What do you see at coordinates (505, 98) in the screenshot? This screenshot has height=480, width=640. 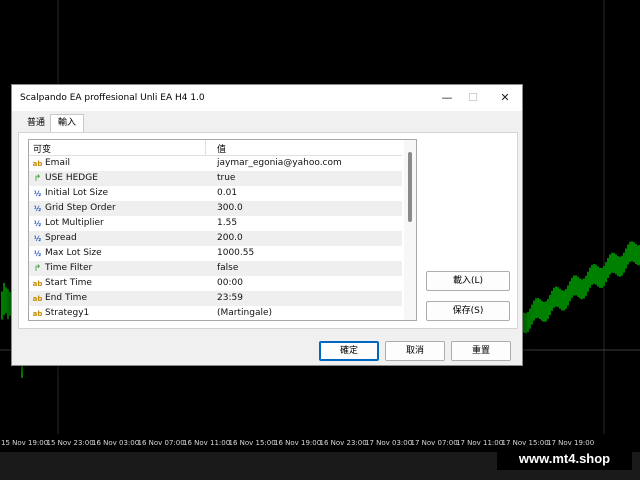 I see `close-icon: ✕` at bounding box center [505, 98].